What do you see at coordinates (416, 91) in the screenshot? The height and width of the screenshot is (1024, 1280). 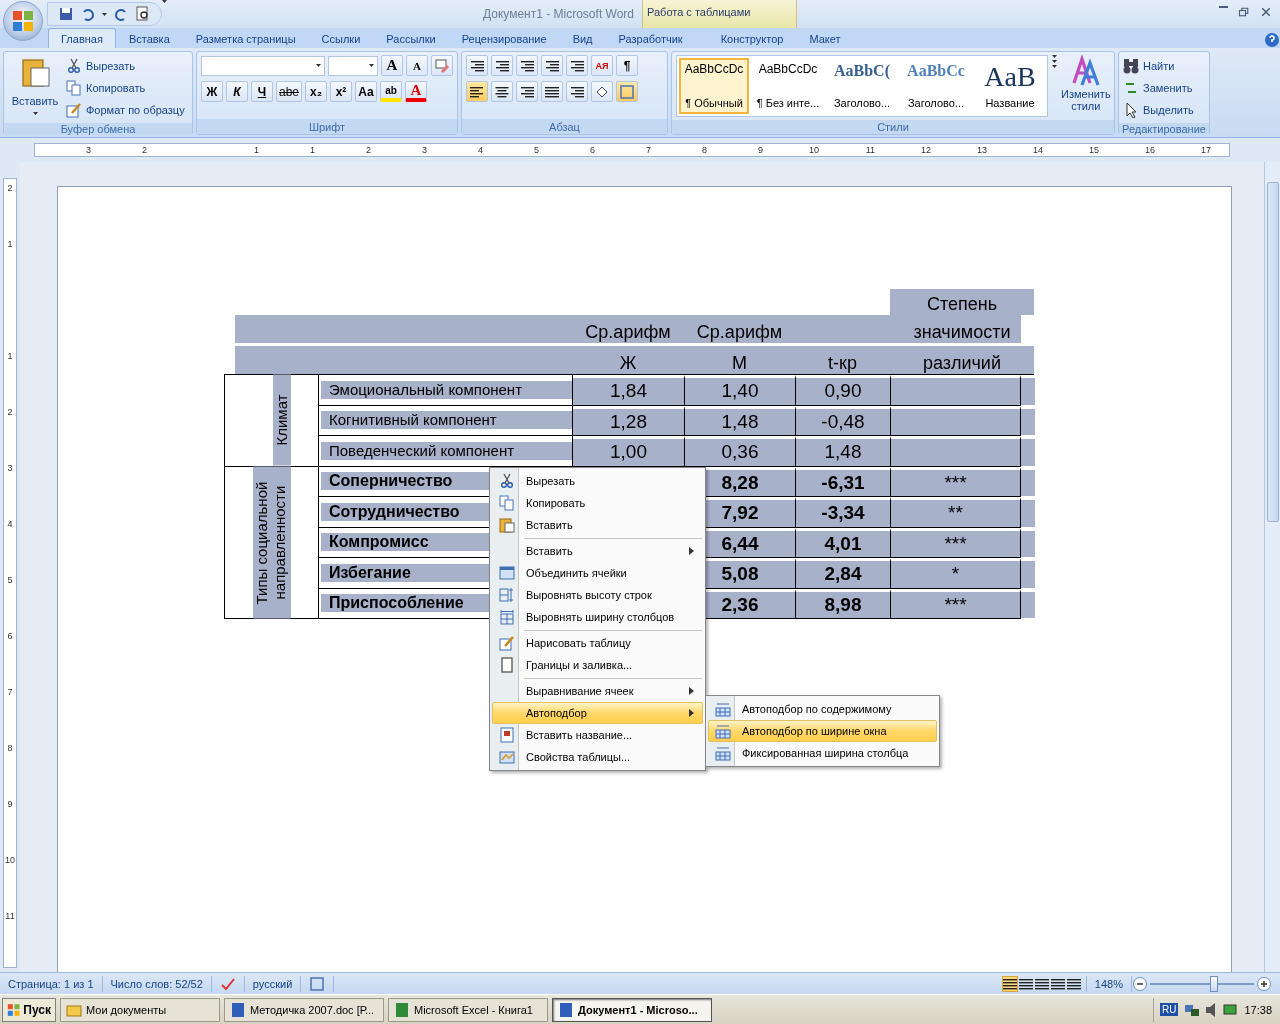 I see `font-color-button: A` at bounding box center [416, 91].